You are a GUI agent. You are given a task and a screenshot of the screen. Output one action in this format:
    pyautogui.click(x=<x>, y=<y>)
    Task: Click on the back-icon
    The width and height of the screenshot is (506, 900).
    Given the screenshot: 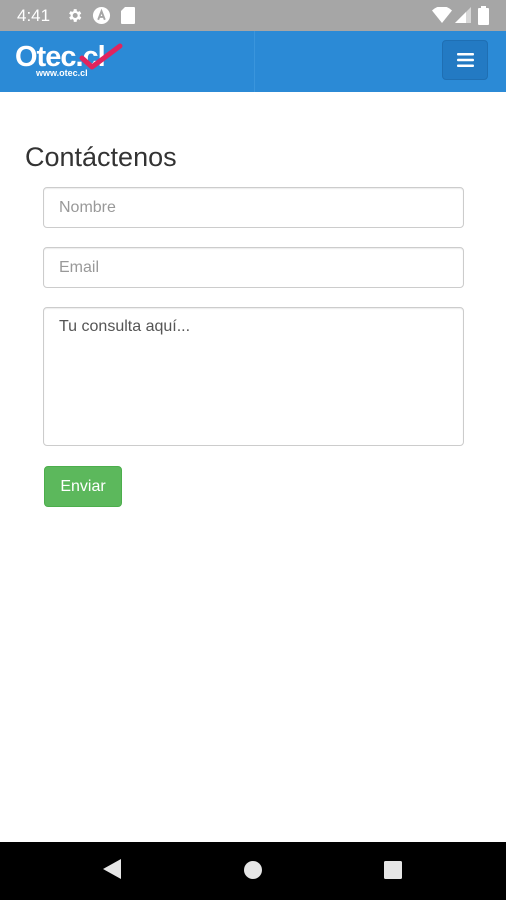 What is the action you would take?
    pyautogui.click(x=112, y=869)
    